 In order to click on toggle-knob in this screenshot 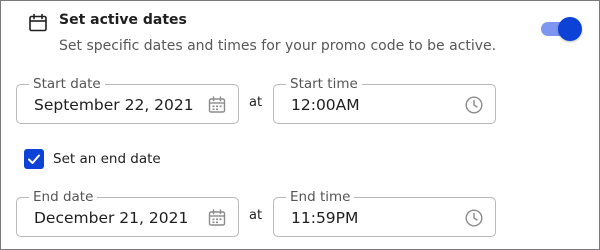, I will do `click(570, 29)`.